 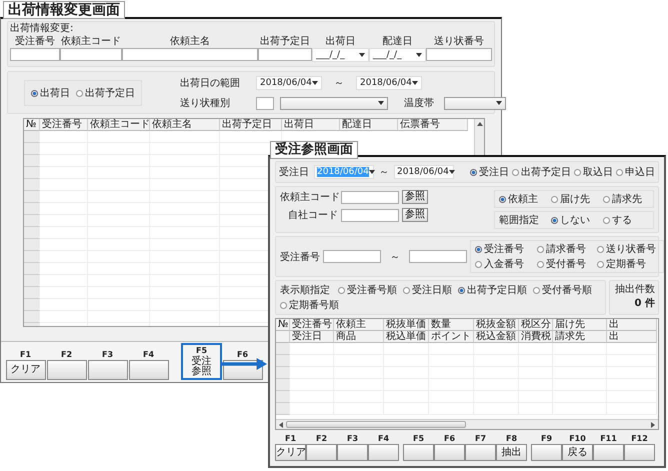 I want to click on radio-option: 送り状番号, so click(x=628, y=249).